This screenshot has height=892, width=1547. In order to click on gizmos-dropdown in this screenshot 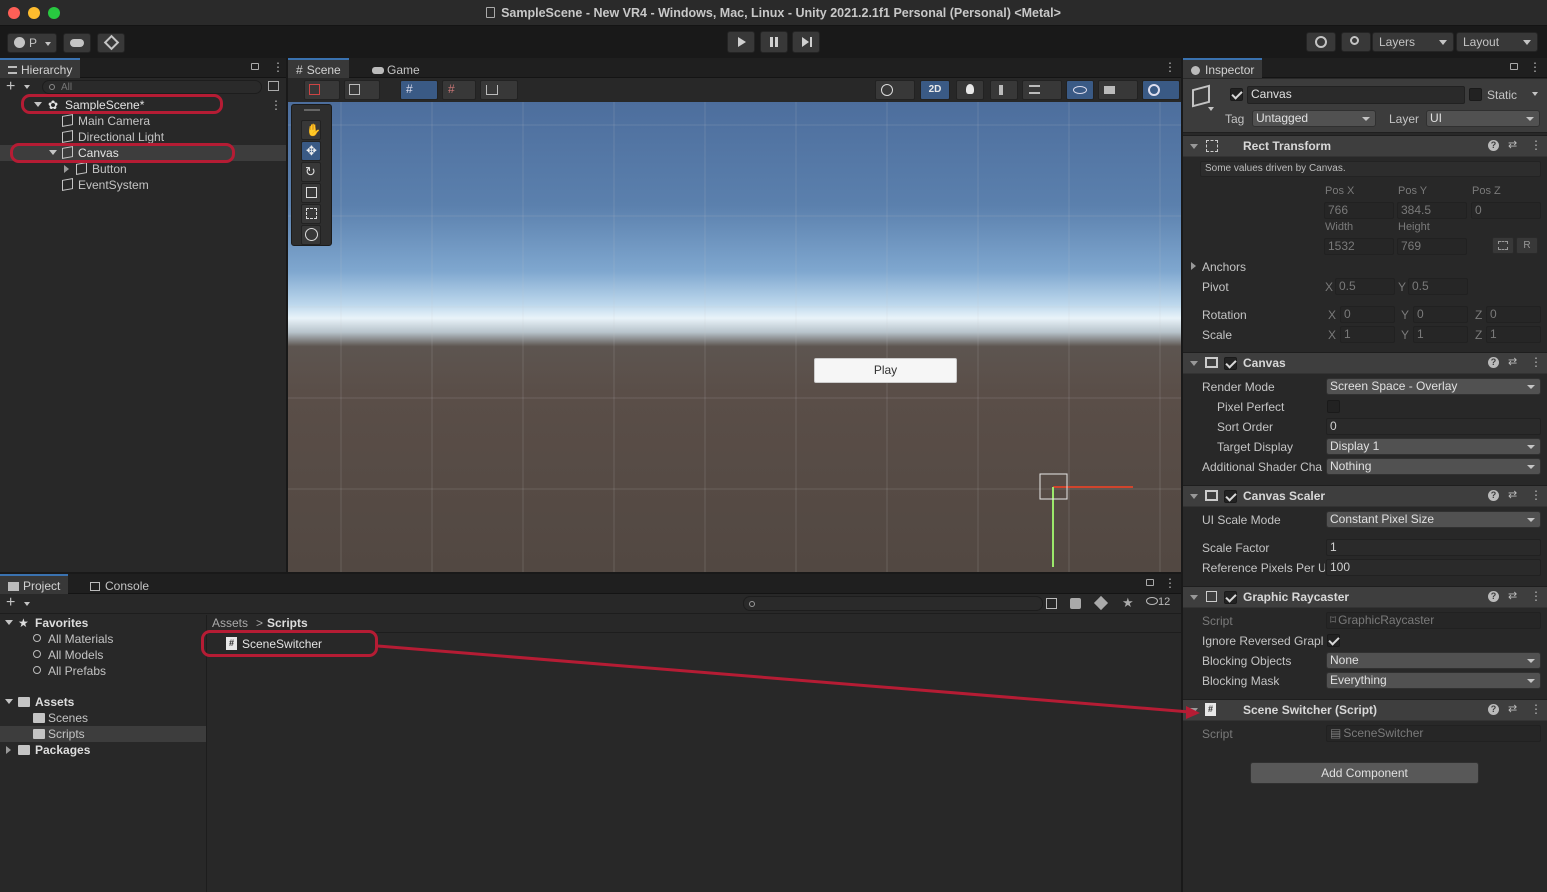, I will do `click(1161, 90)`.